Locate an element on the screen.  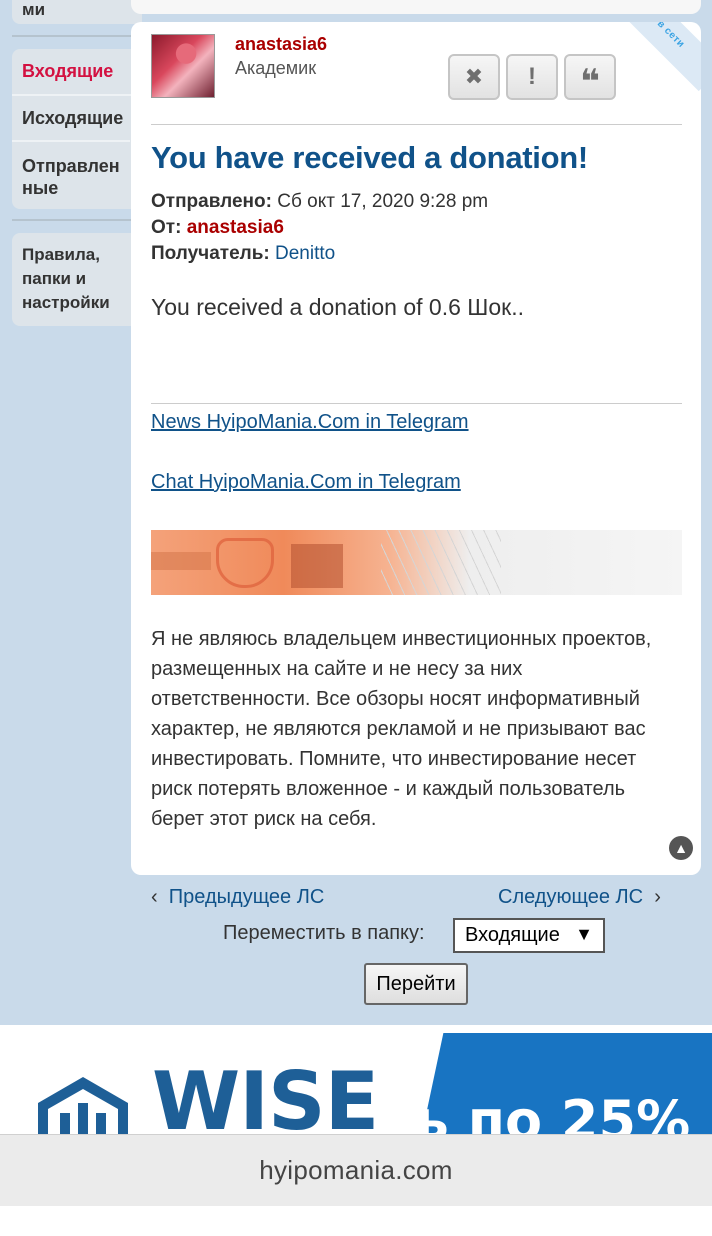
telegram-chat-link: Chat HyipoMania.Com in Telegram is located at coordinates (306, 482).